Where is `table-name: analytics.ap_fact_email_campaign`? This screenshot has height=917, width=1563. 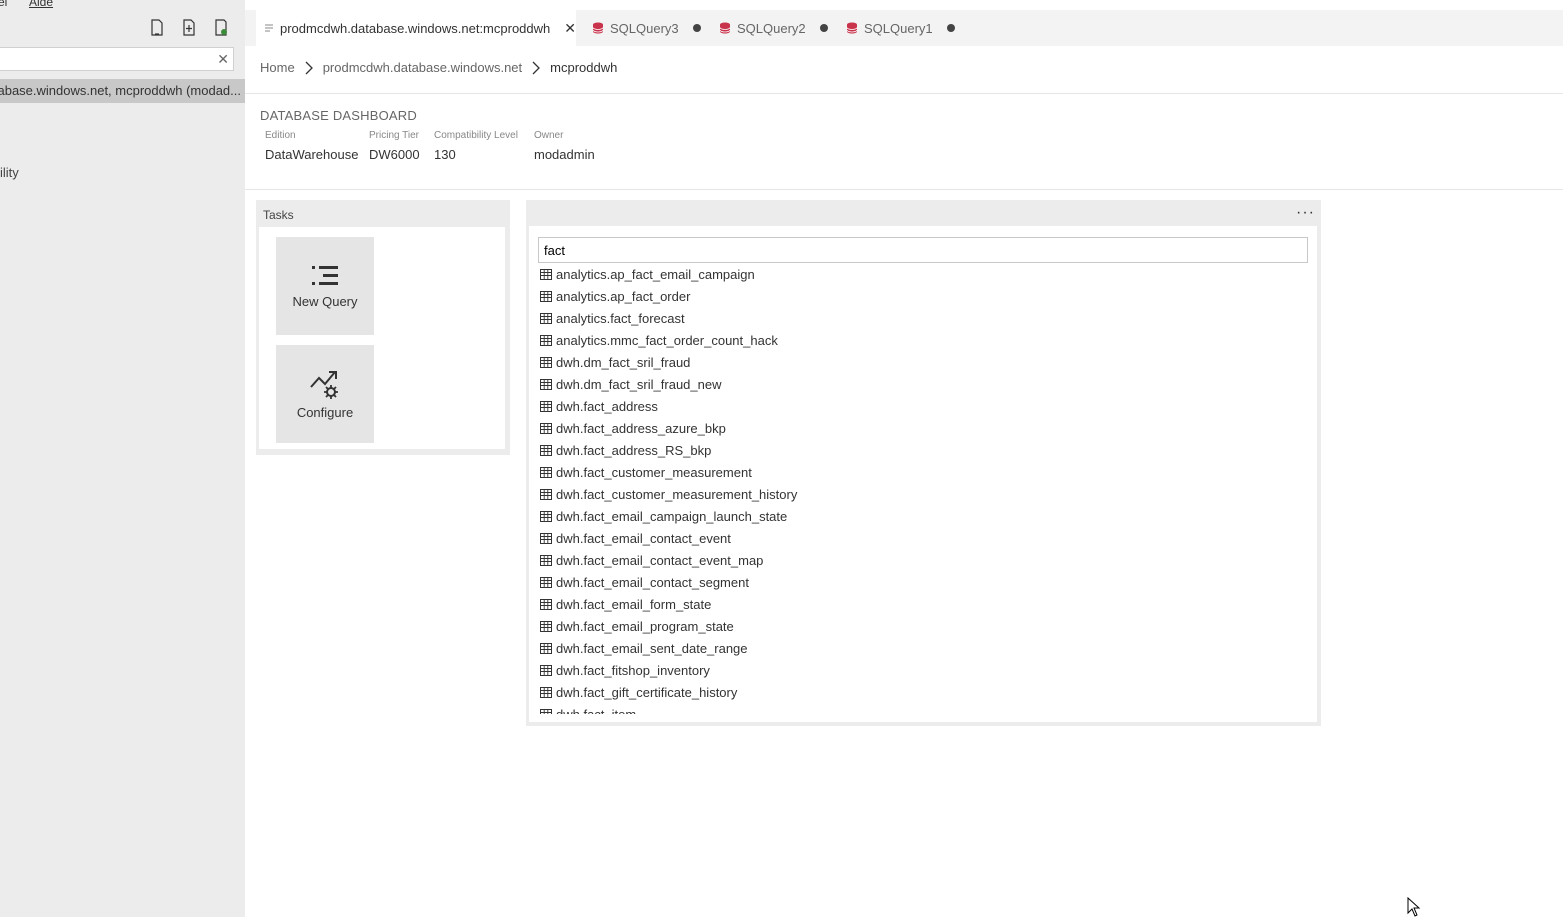 table-name: analytics.ap_fact_email_campaign is located at coordinates (655, 274).